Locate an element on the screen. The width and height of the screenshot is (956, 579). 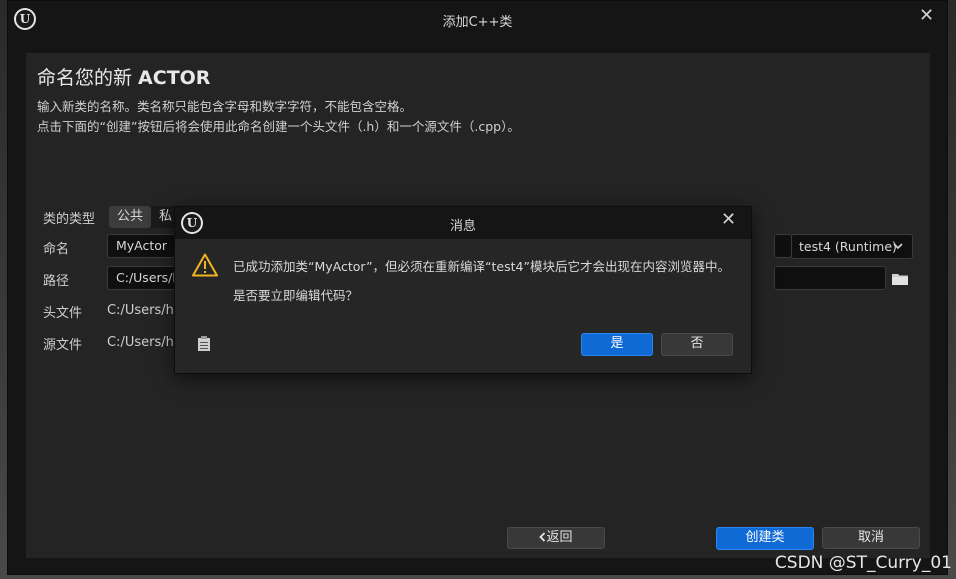
chevron-down-icon is located at coordinates (898, 246).